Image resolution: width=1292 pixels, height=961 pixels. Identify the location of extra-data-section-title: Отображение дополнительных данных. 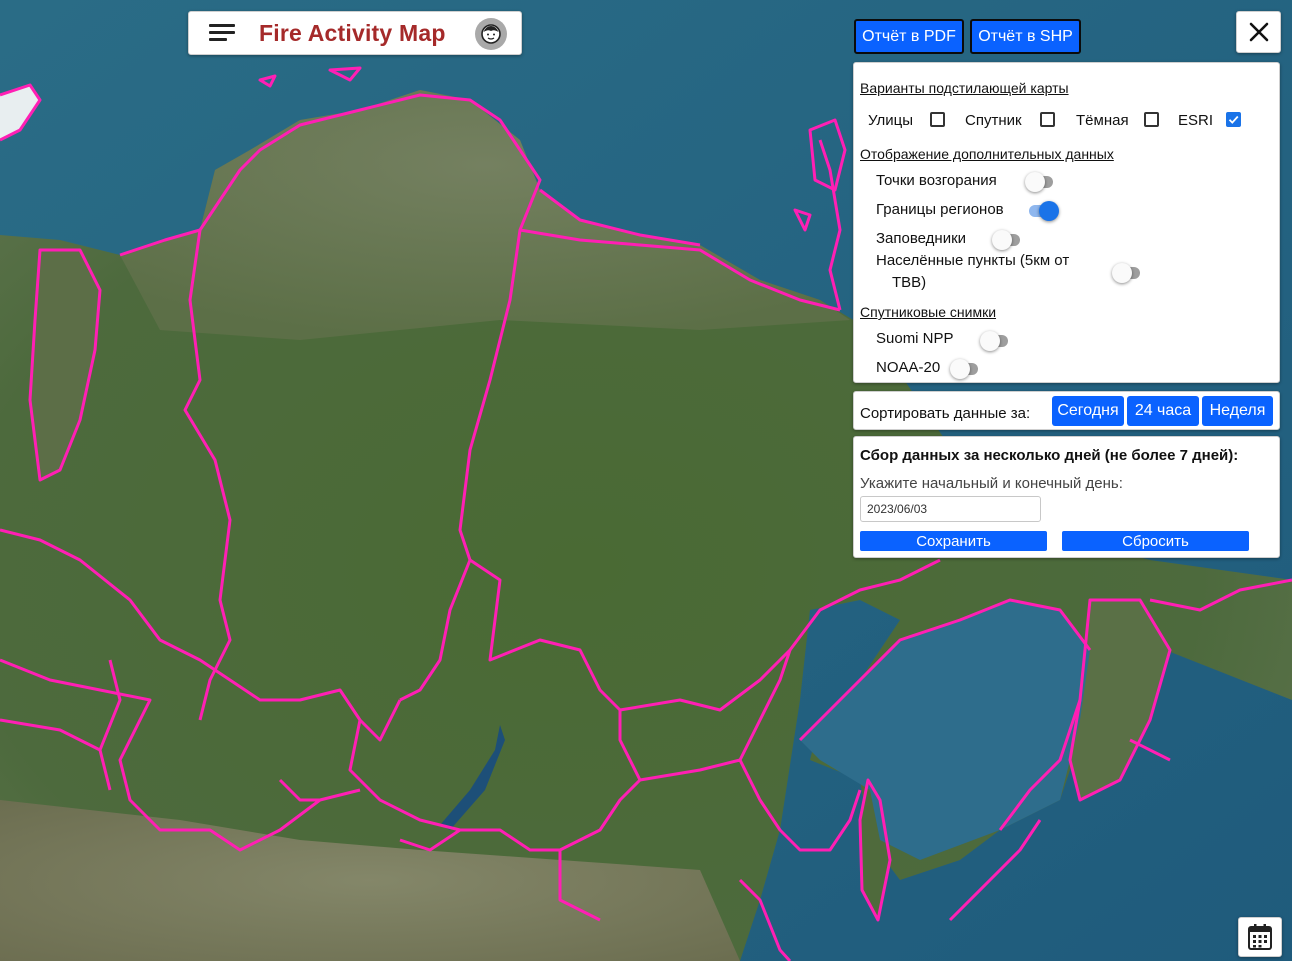
(987, 154).